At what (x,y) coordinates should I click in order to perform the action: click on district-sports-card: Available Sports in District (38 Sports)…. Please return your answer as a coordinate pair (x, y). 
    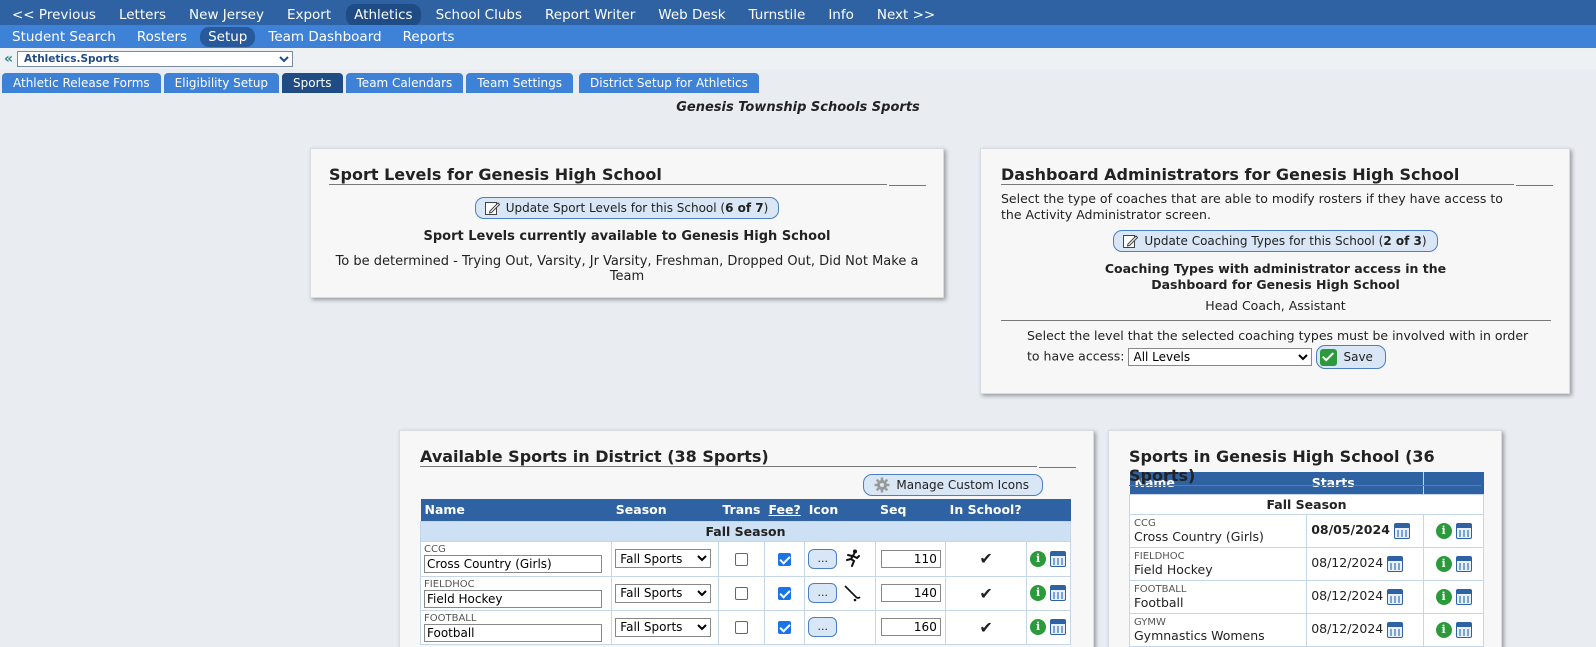
    Looking at the image, I should click on (746, 538).